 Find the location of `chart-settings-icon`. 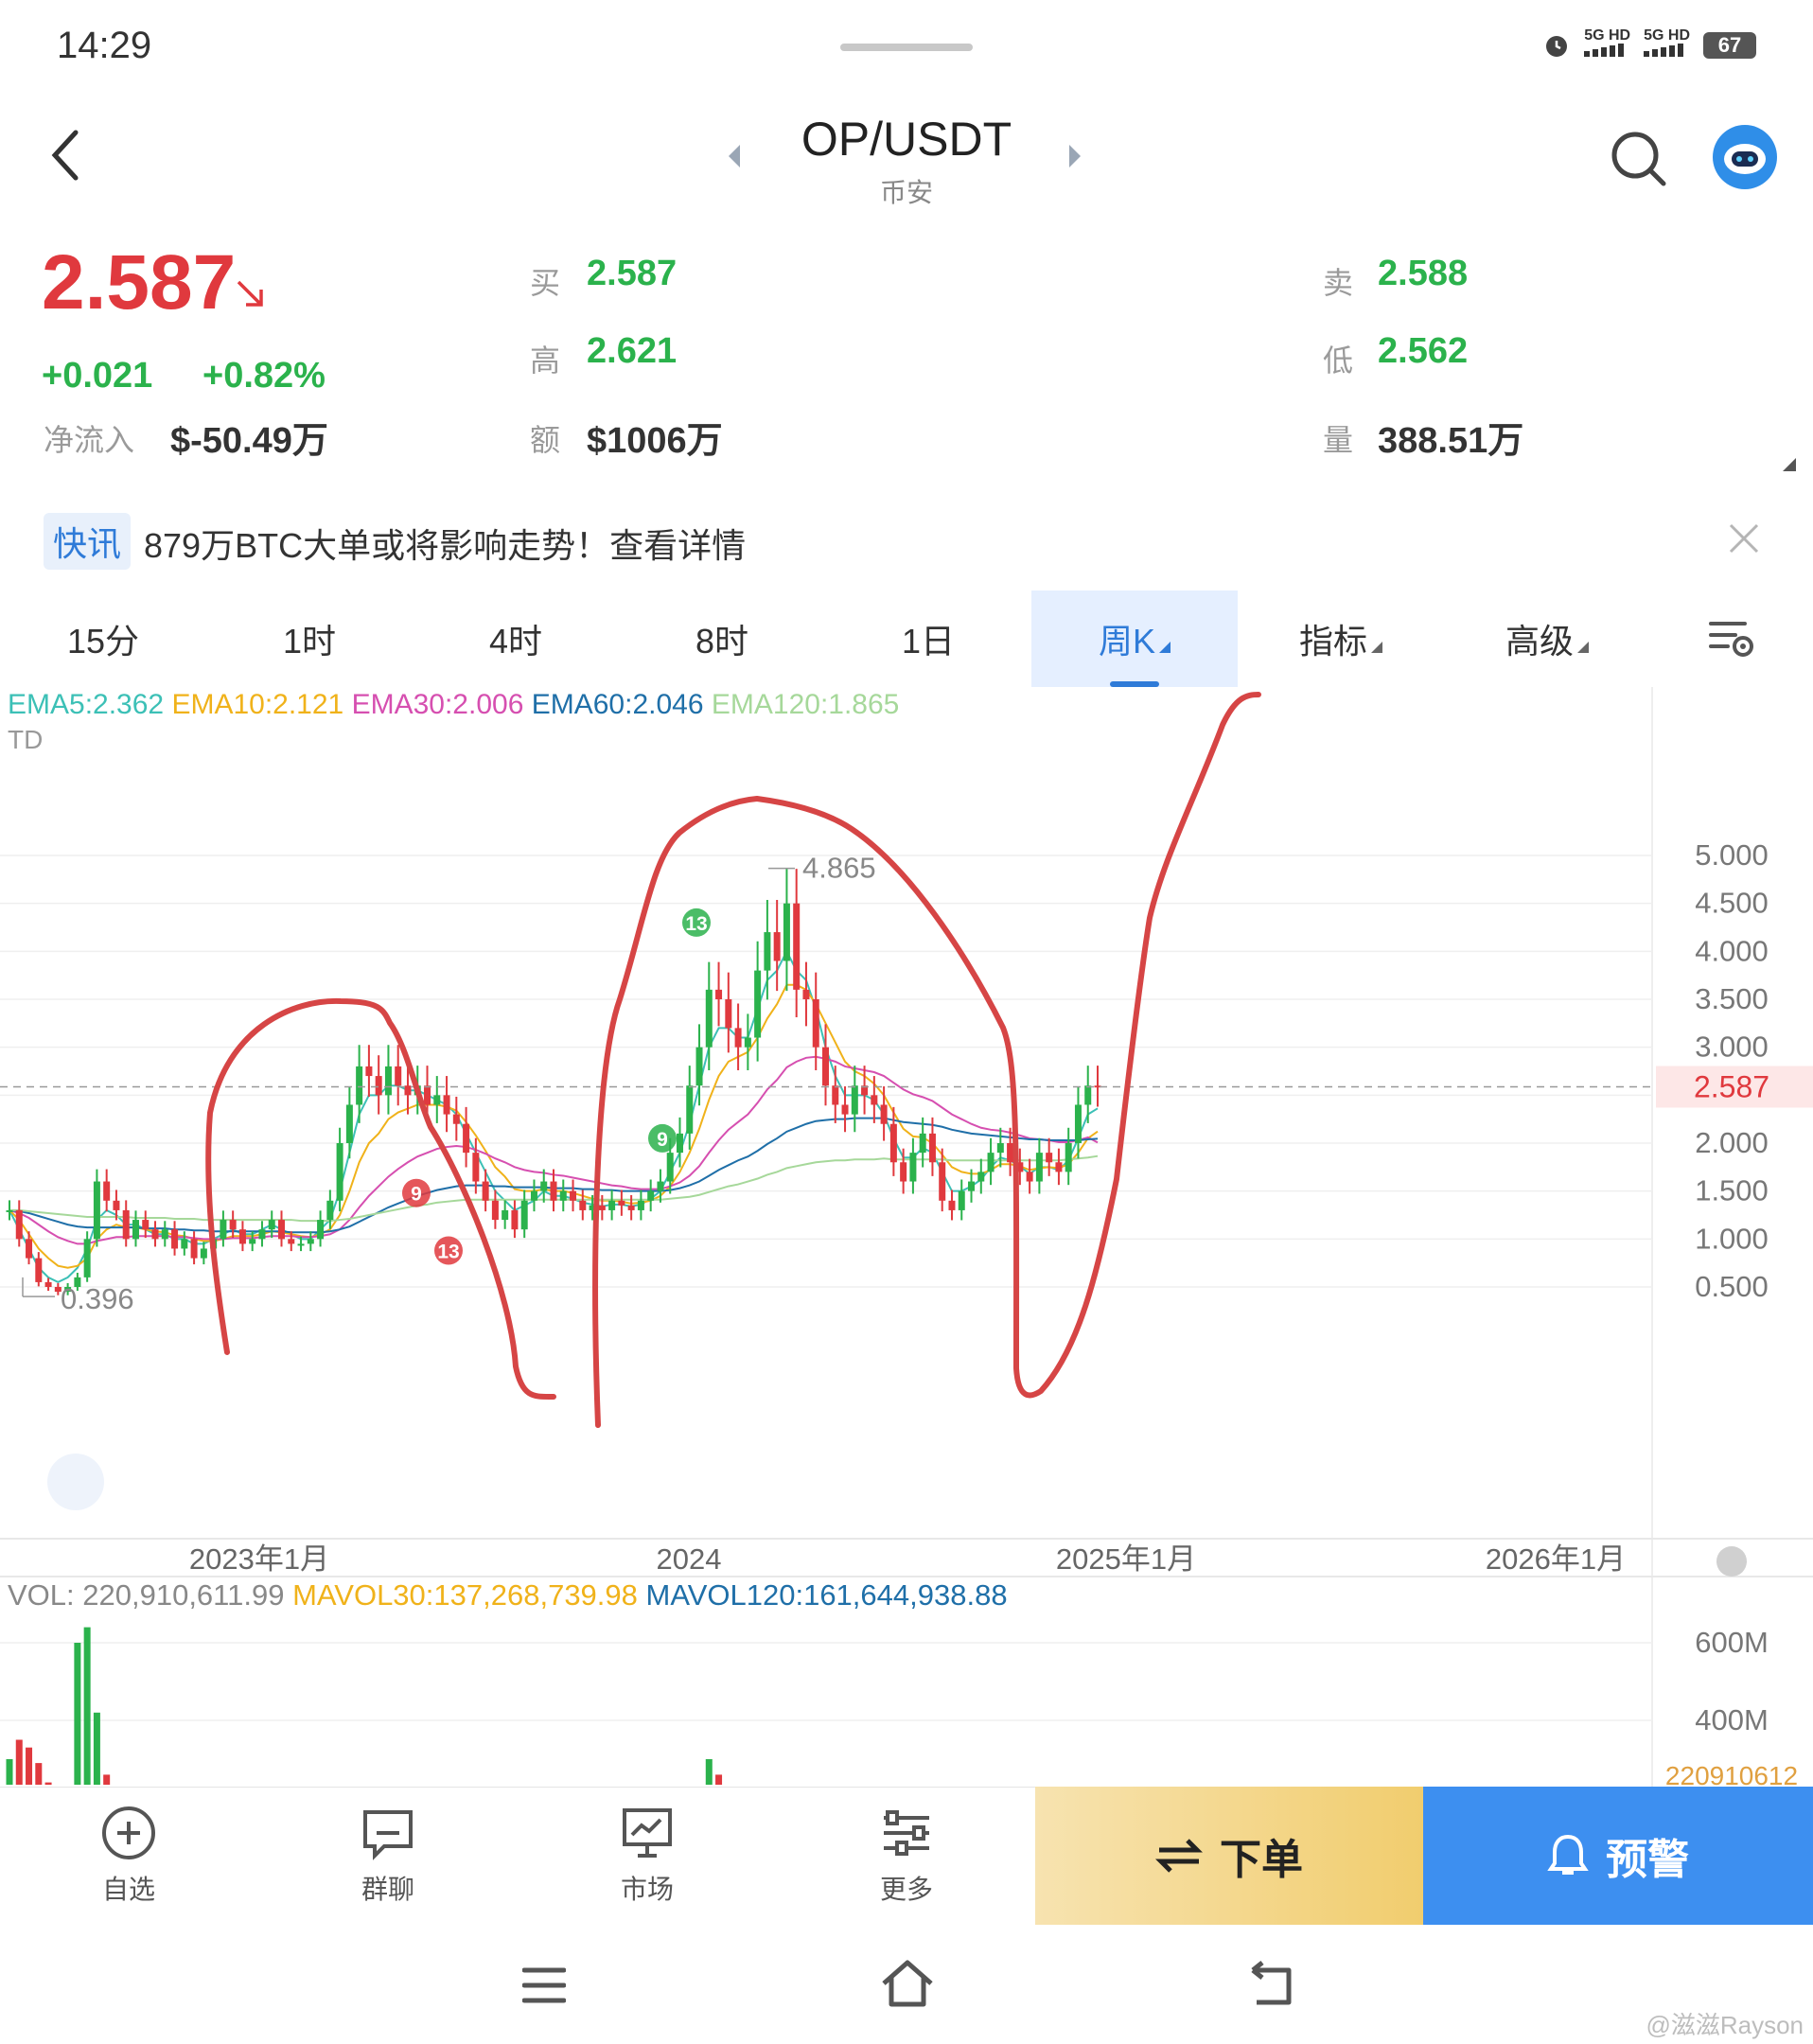

chart-settings-icon is located at coordinates (1731, 639).